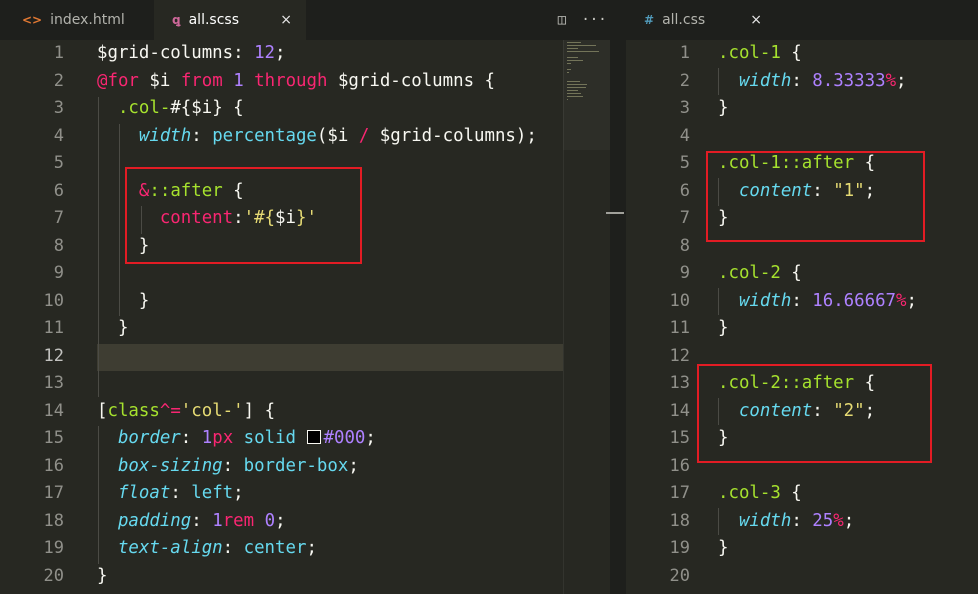 Image resolution: width=978 pixels, height=594 pixels. What do you see at coordinates (296, 82) in the screenshot?
I see `code-line: @for $i from 1 through $grid-columns {` at bounding box center [296, 82].